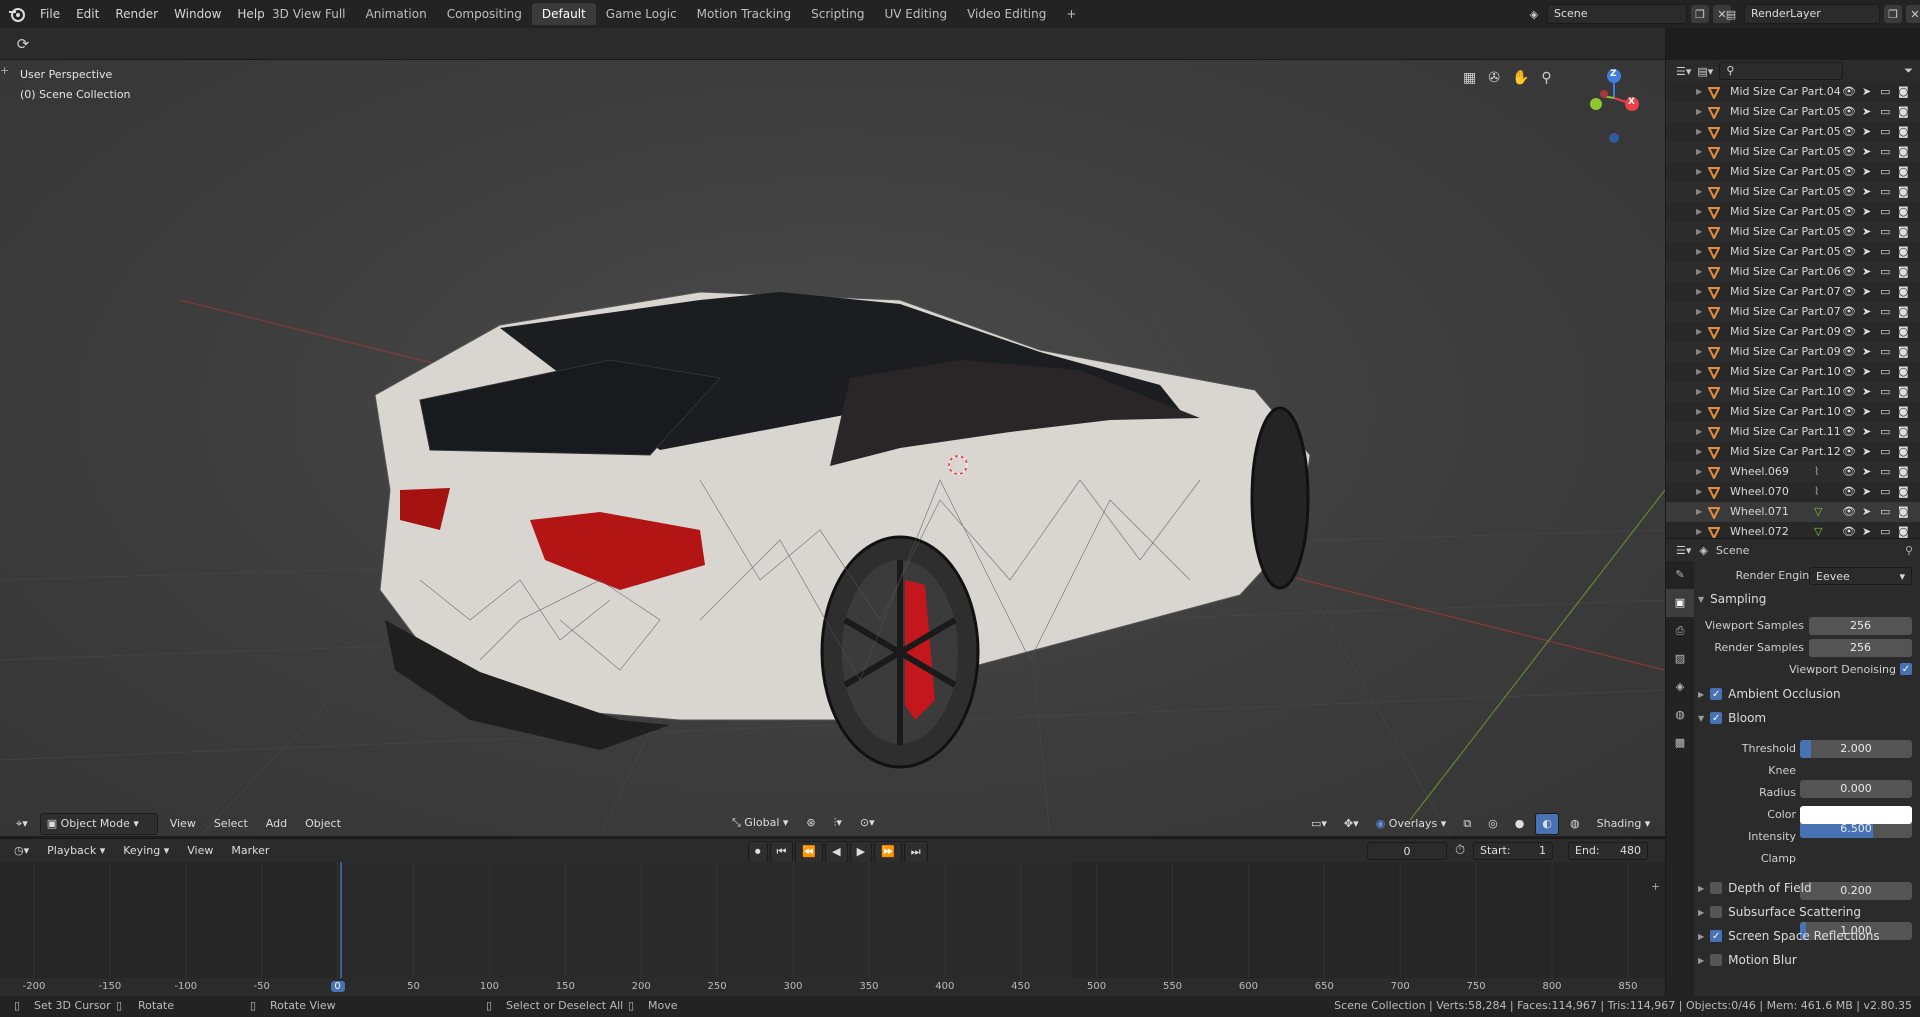 This screenshot has height=1017, width=1920. I want to click on menu-timeline-view: View, so click(200, 851).